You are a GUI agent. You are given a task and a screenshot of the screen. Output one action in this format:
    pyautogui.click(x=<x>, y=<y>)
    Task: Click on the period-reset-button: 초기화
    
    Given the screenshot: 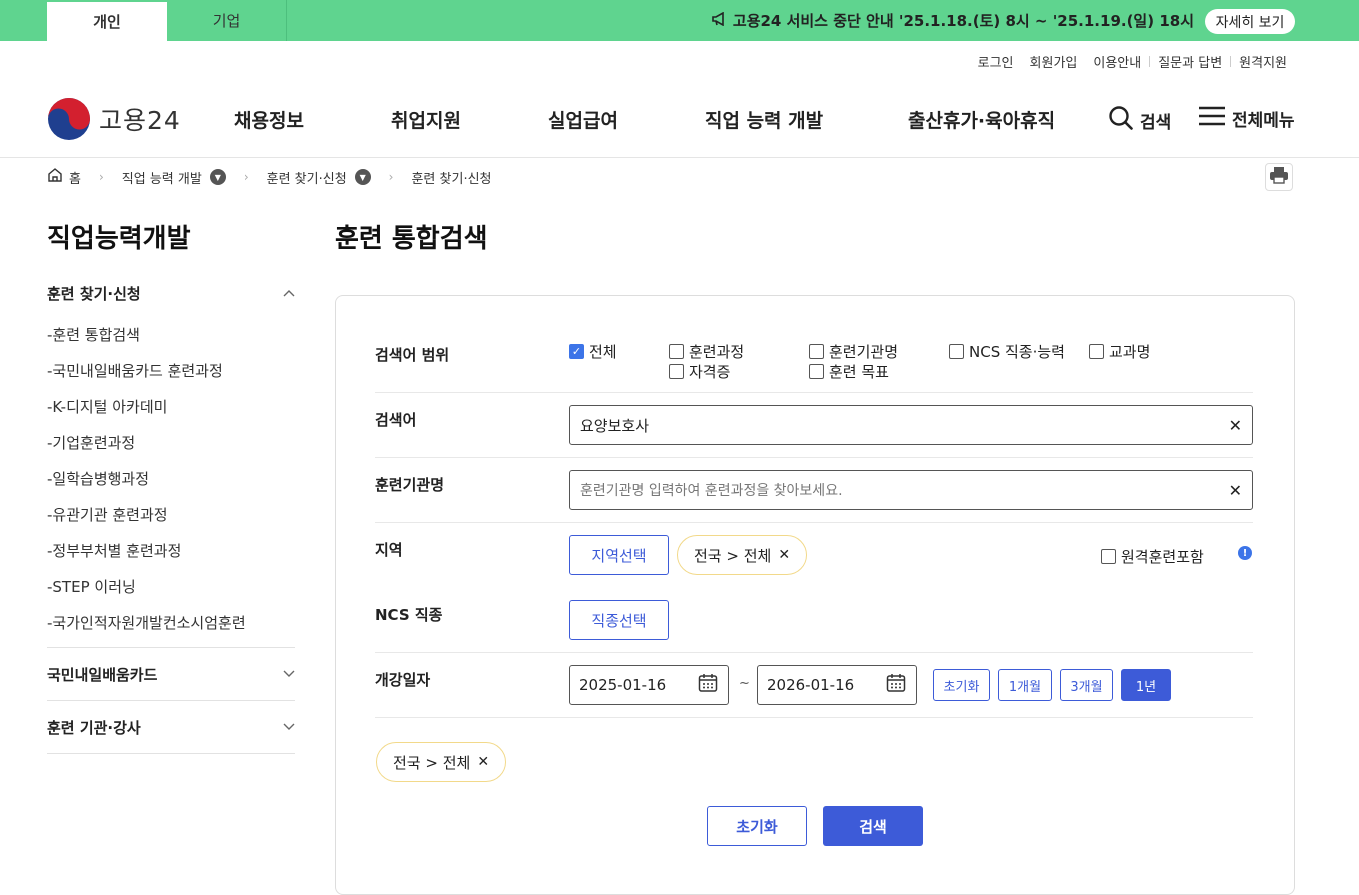 What is the action you would take?
    pyautogui.click(x=961, y=685)
    